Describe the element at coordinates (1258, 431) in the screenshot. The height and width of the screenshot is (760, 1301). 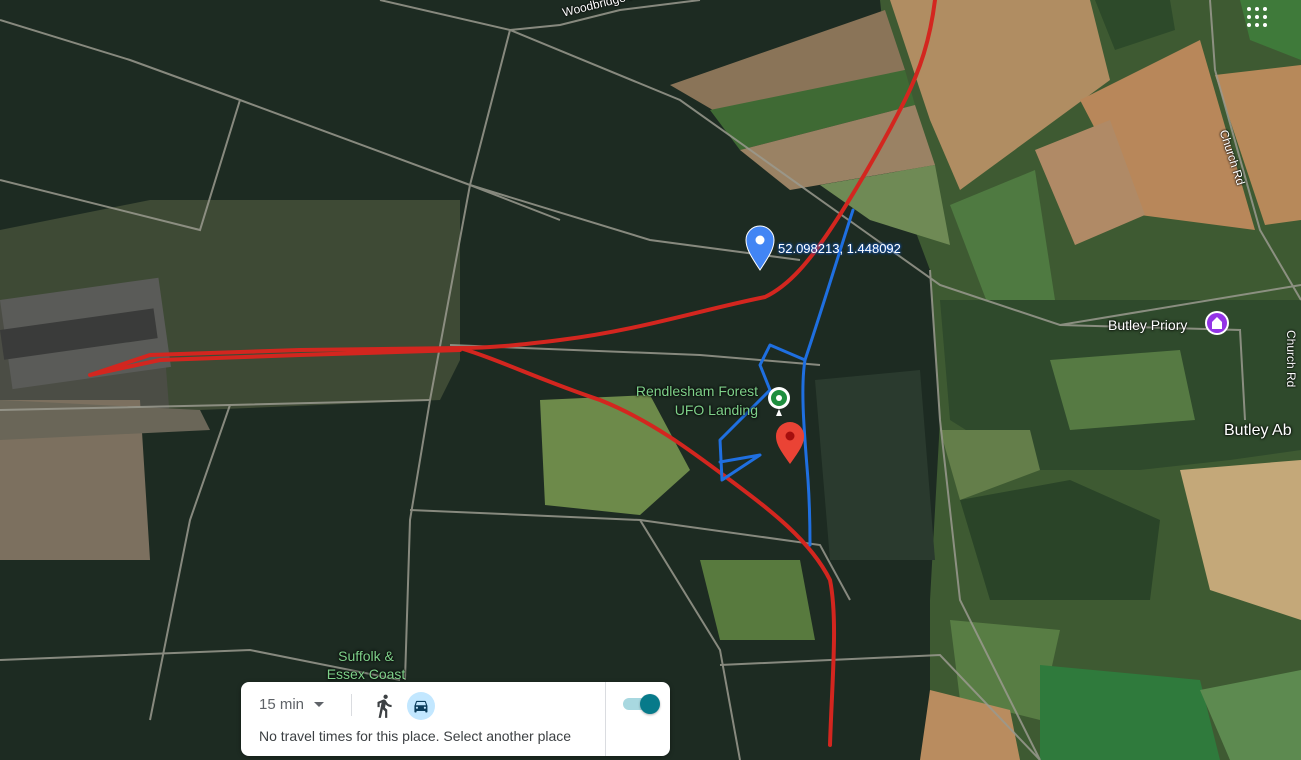
I see `place-label-butley-abbey: Butley Ab` at that location.